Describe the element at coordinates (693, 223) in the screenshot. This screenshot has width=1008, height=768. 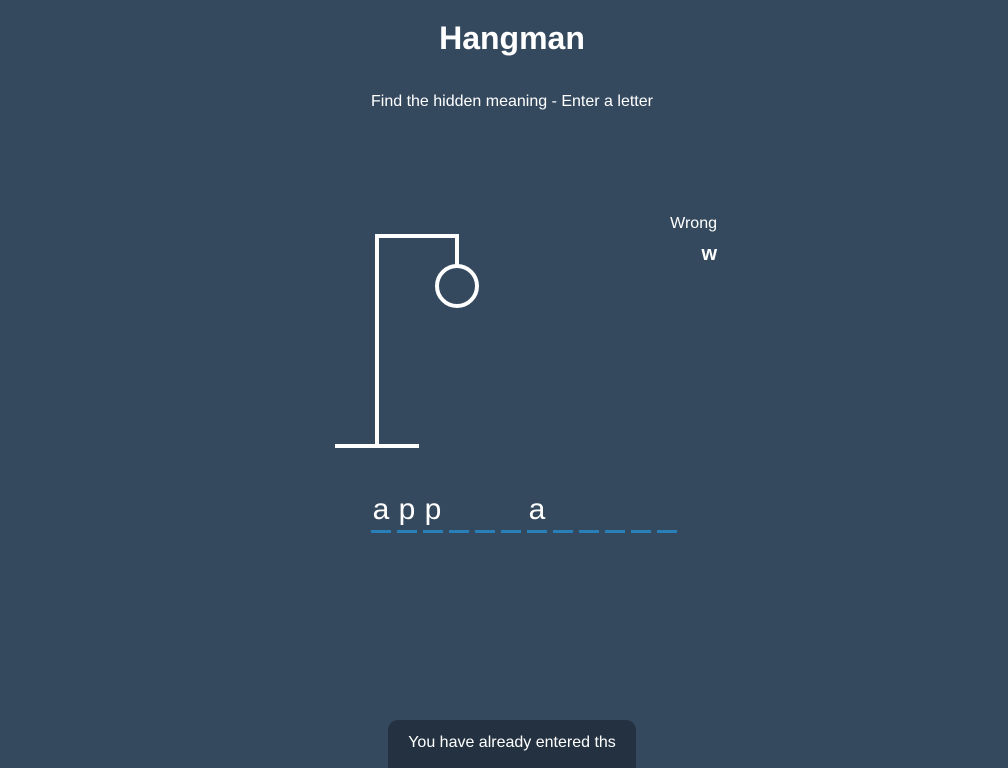
I see `wrong-label: Wrong` at that location.